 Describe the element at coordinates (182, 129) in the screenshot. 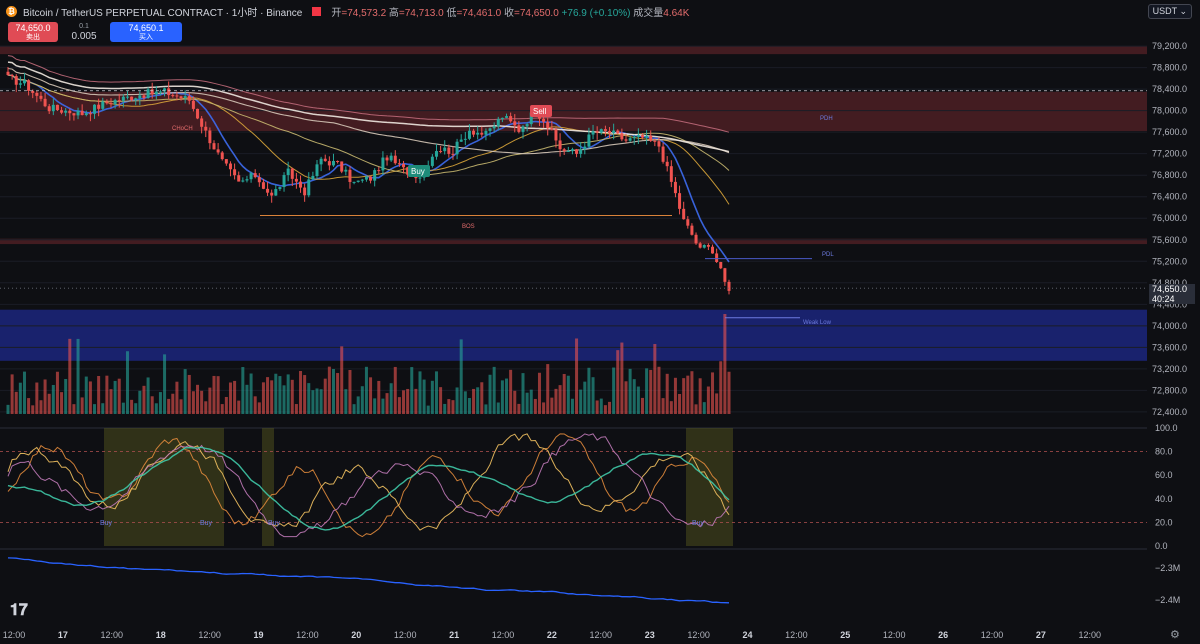

I see `annotation-label: CHoCH` at that location.